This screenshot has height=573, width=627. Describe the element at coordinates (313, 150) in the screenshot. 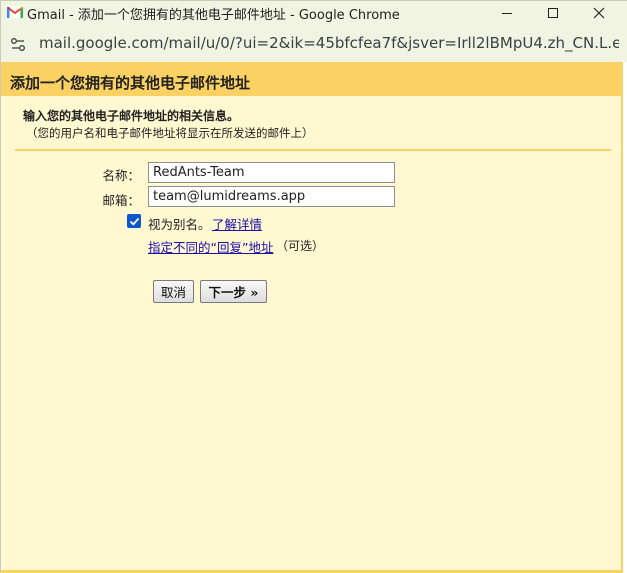

I see `divider` at that location.